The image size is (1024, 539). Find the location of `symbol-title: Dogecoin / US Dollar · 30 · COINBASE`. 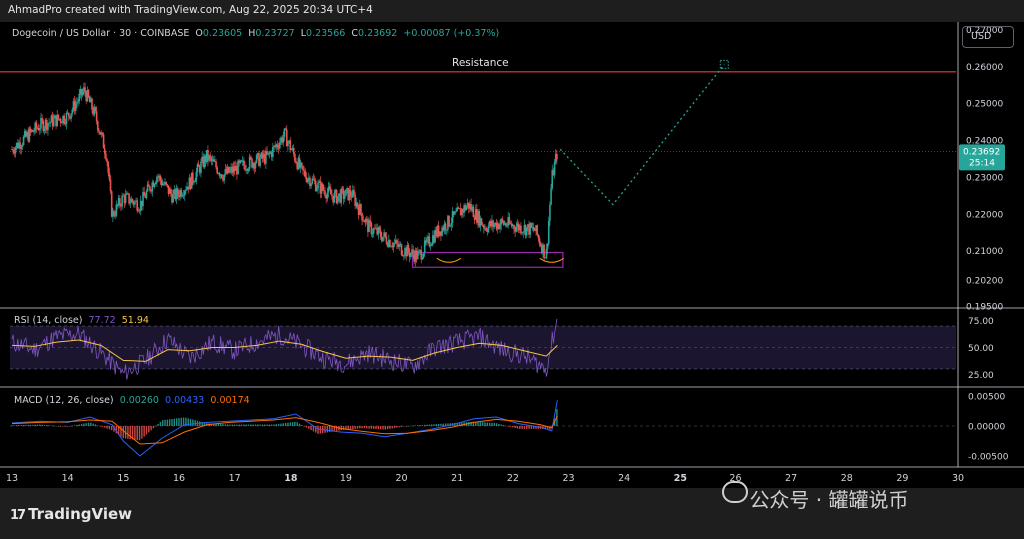

symbol-title: Dogecoin / US Dollar · 30 · COINBASE is located at coordinates (100, 33).